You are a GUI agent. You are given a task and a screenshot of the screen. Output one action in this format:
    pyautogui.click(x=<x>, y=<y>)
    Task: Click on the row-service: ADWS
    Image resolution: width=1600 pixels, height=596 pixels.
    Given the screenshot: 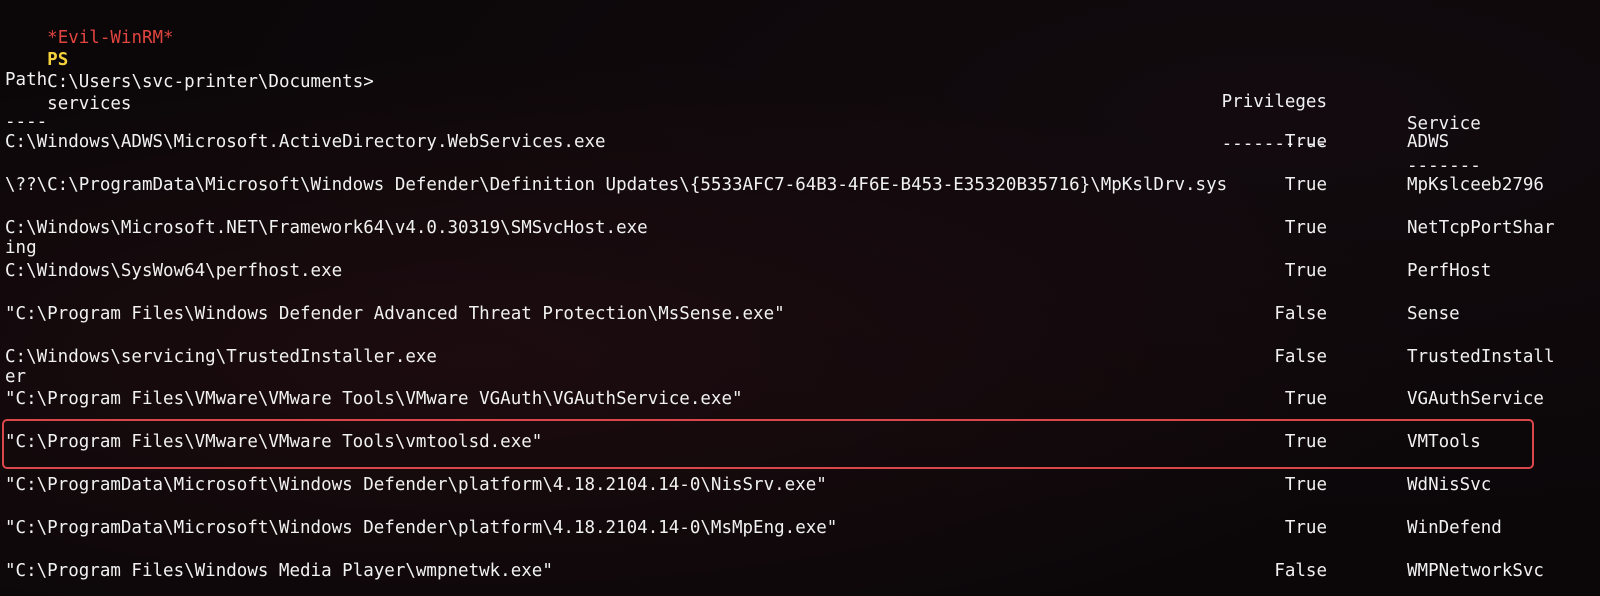 What is the action you would take?
    pyautogui.click(x=1428, y=142)
    